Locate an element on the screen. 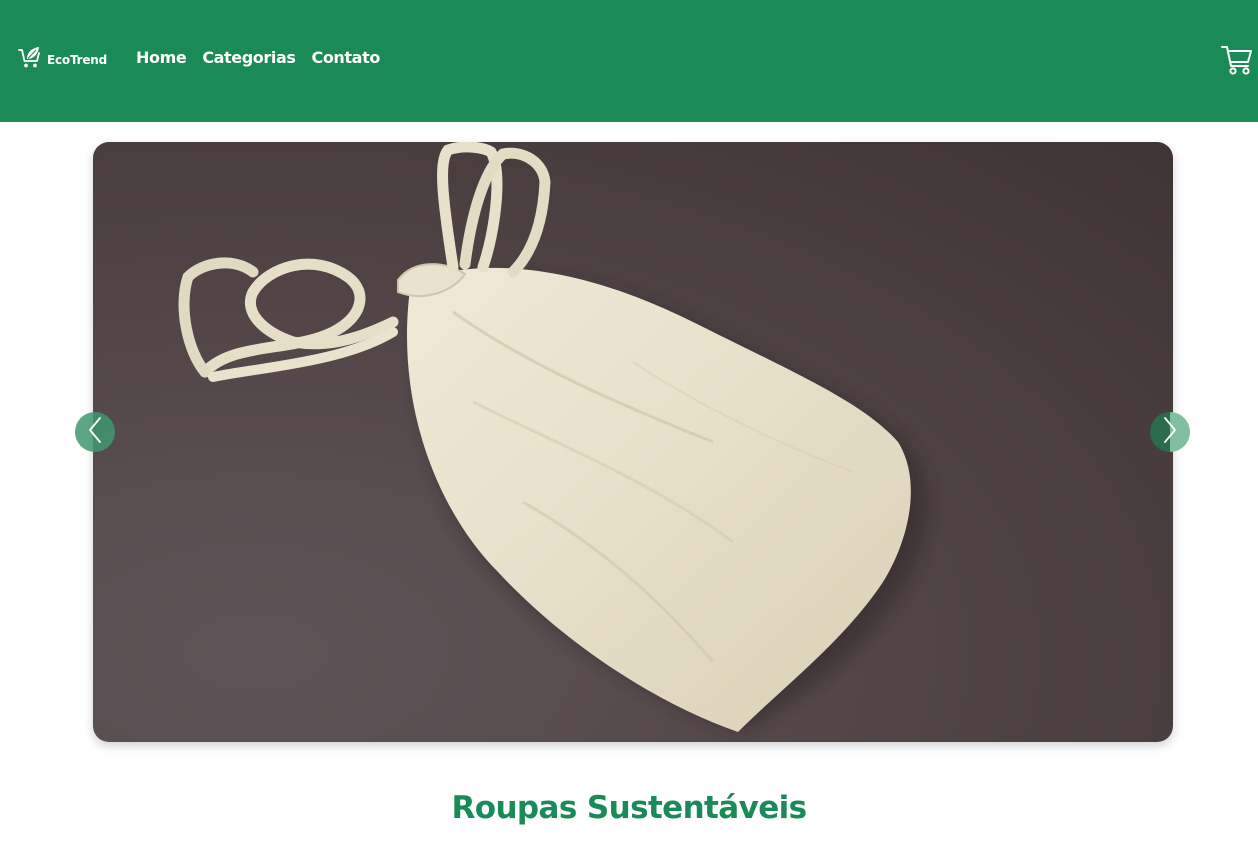  logo: EcoTrend is located at coordinates (62, 60).